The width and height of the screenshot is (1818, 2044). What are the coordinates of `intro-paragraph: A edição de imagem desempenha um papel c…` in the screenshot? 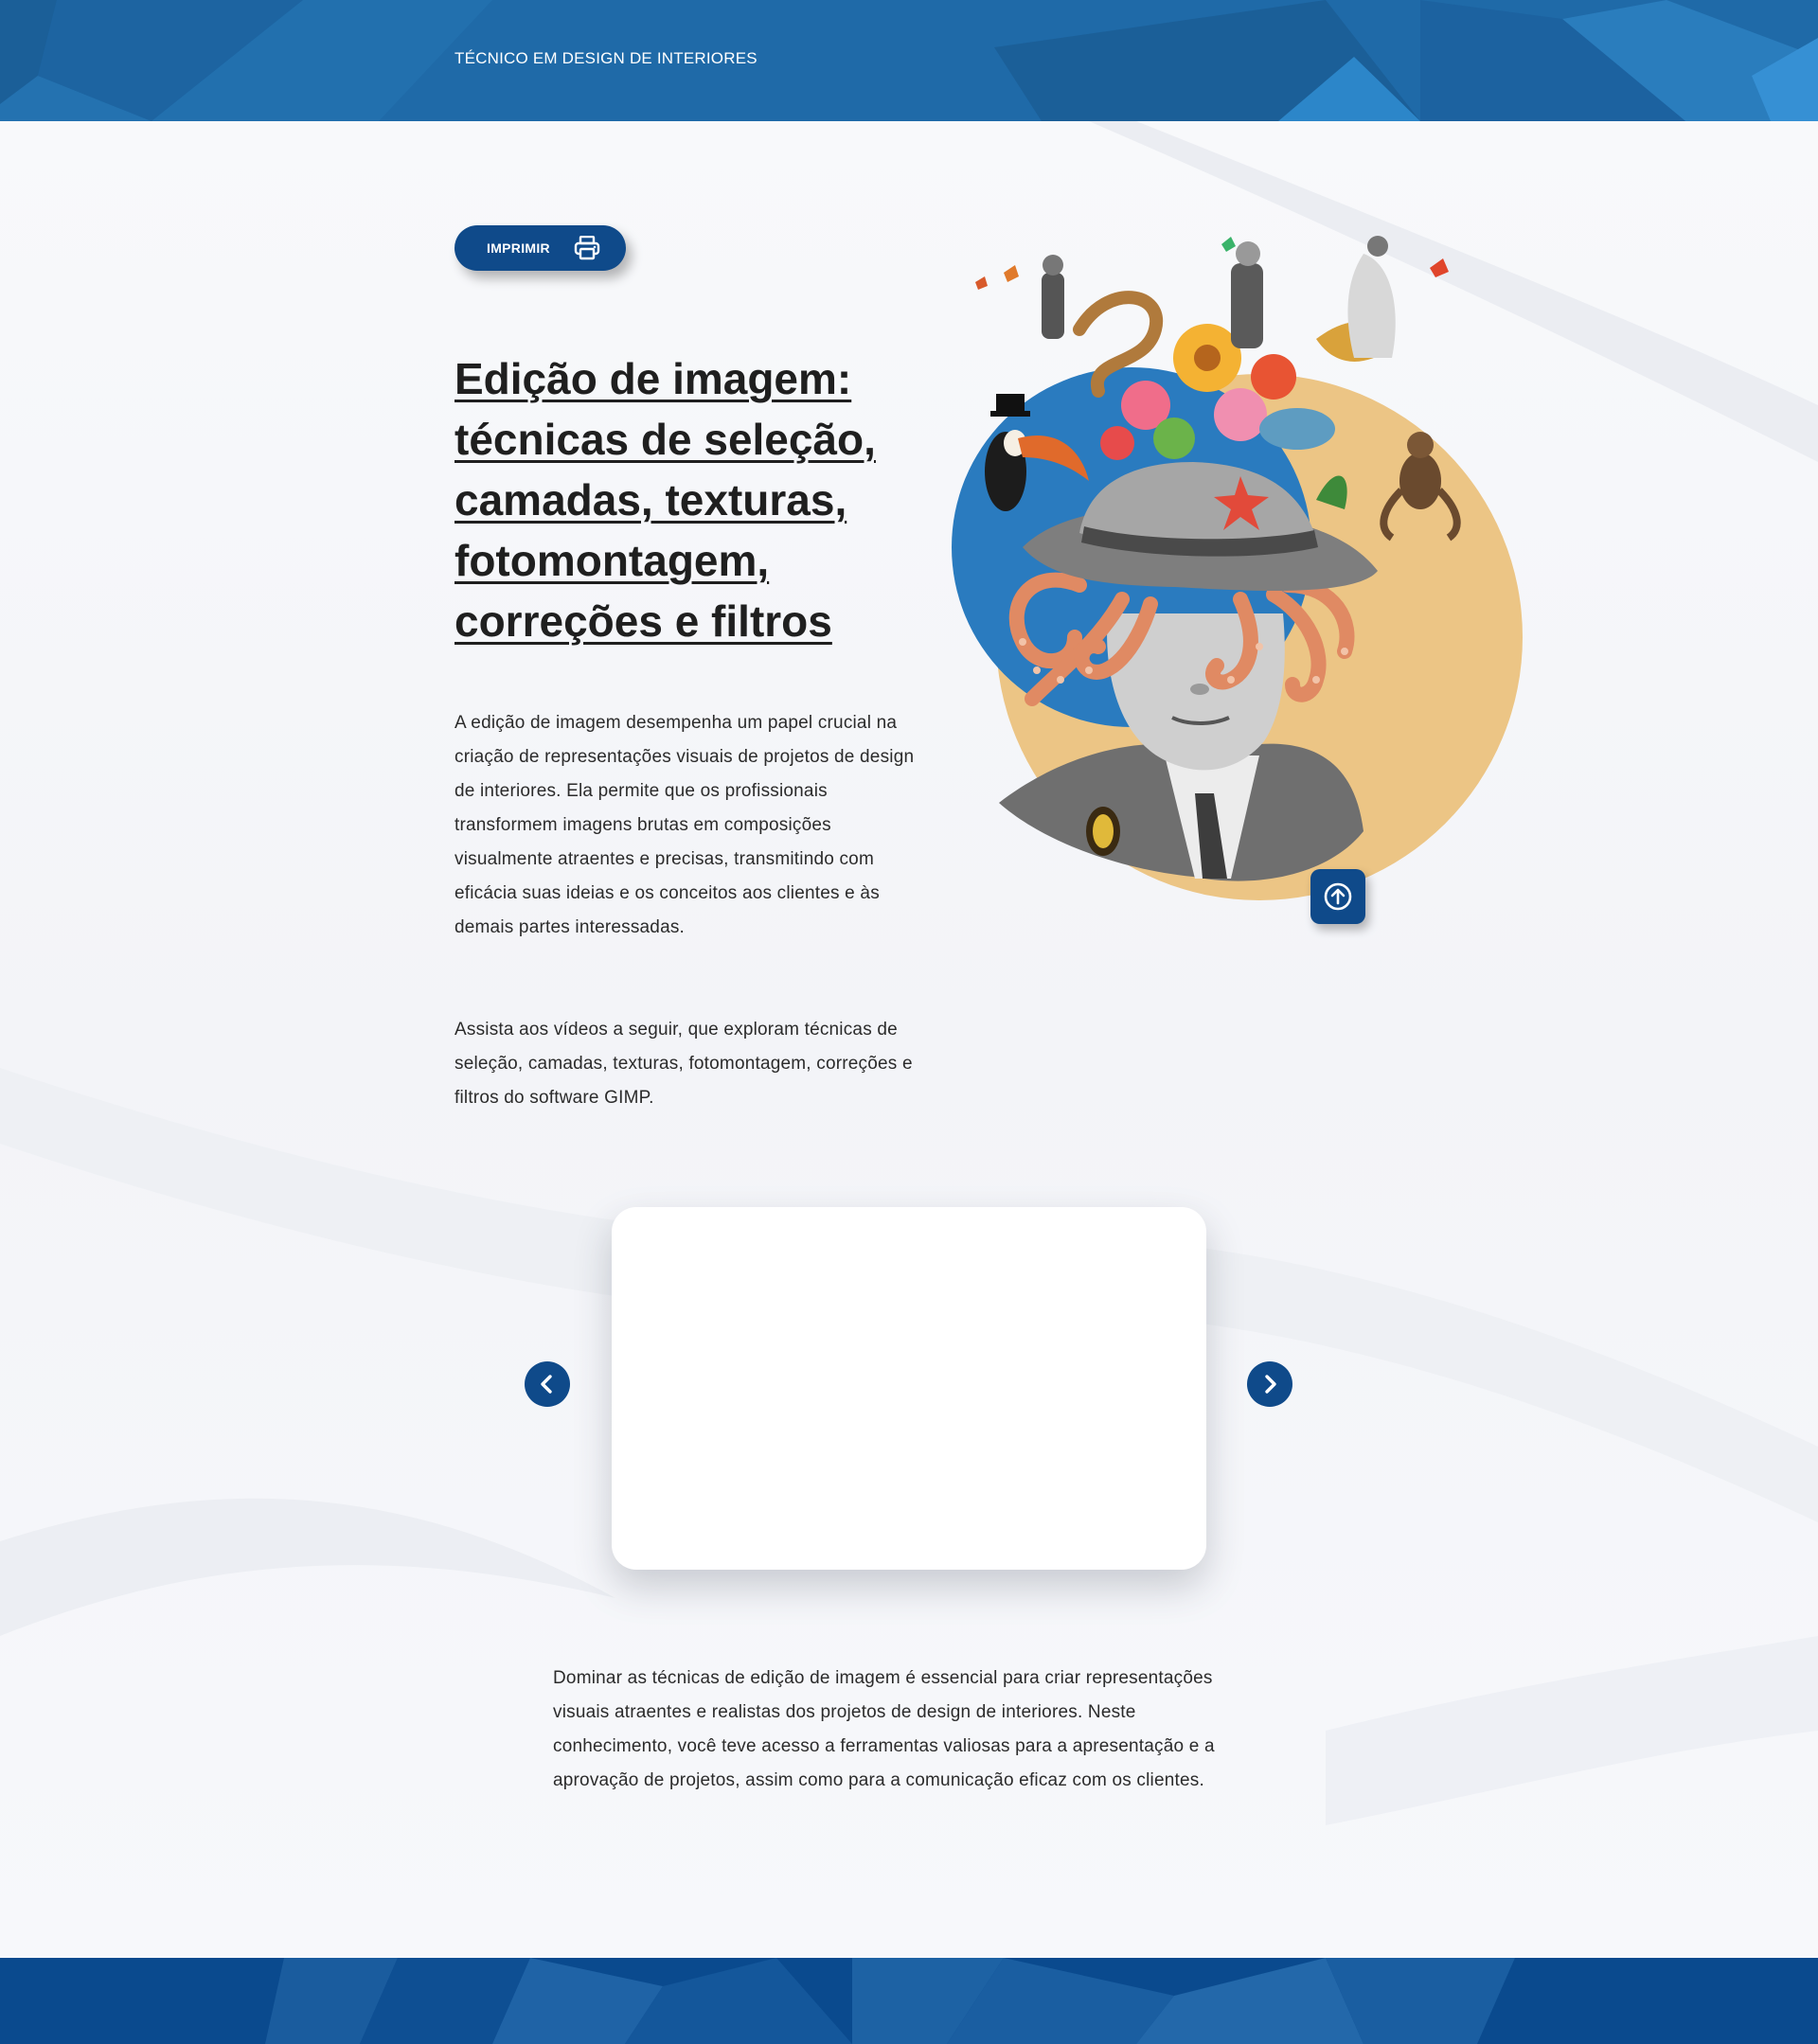 It's located at (684, 825).